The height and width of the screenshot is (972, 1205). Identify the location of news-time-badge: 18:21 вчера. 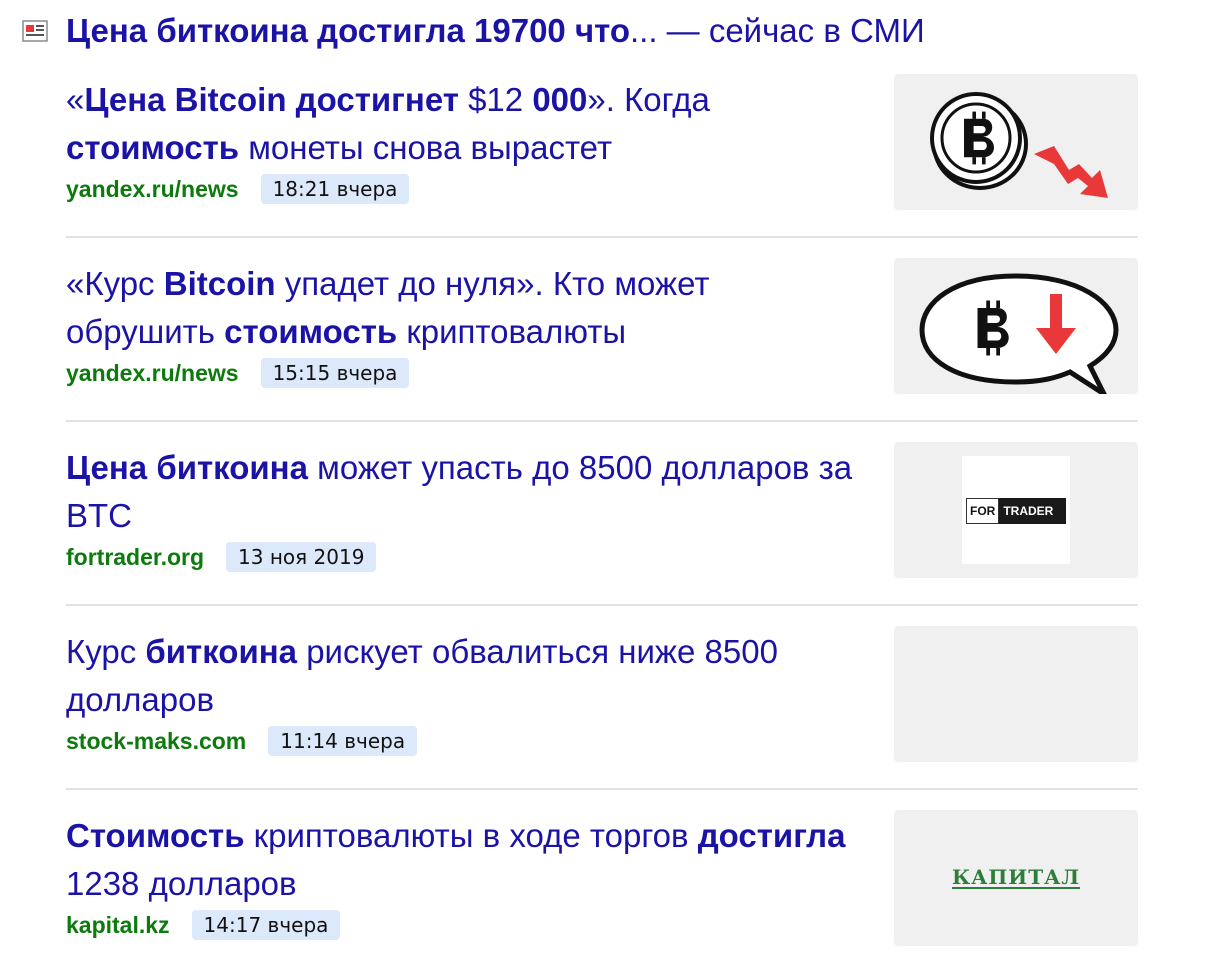
(335, 189).